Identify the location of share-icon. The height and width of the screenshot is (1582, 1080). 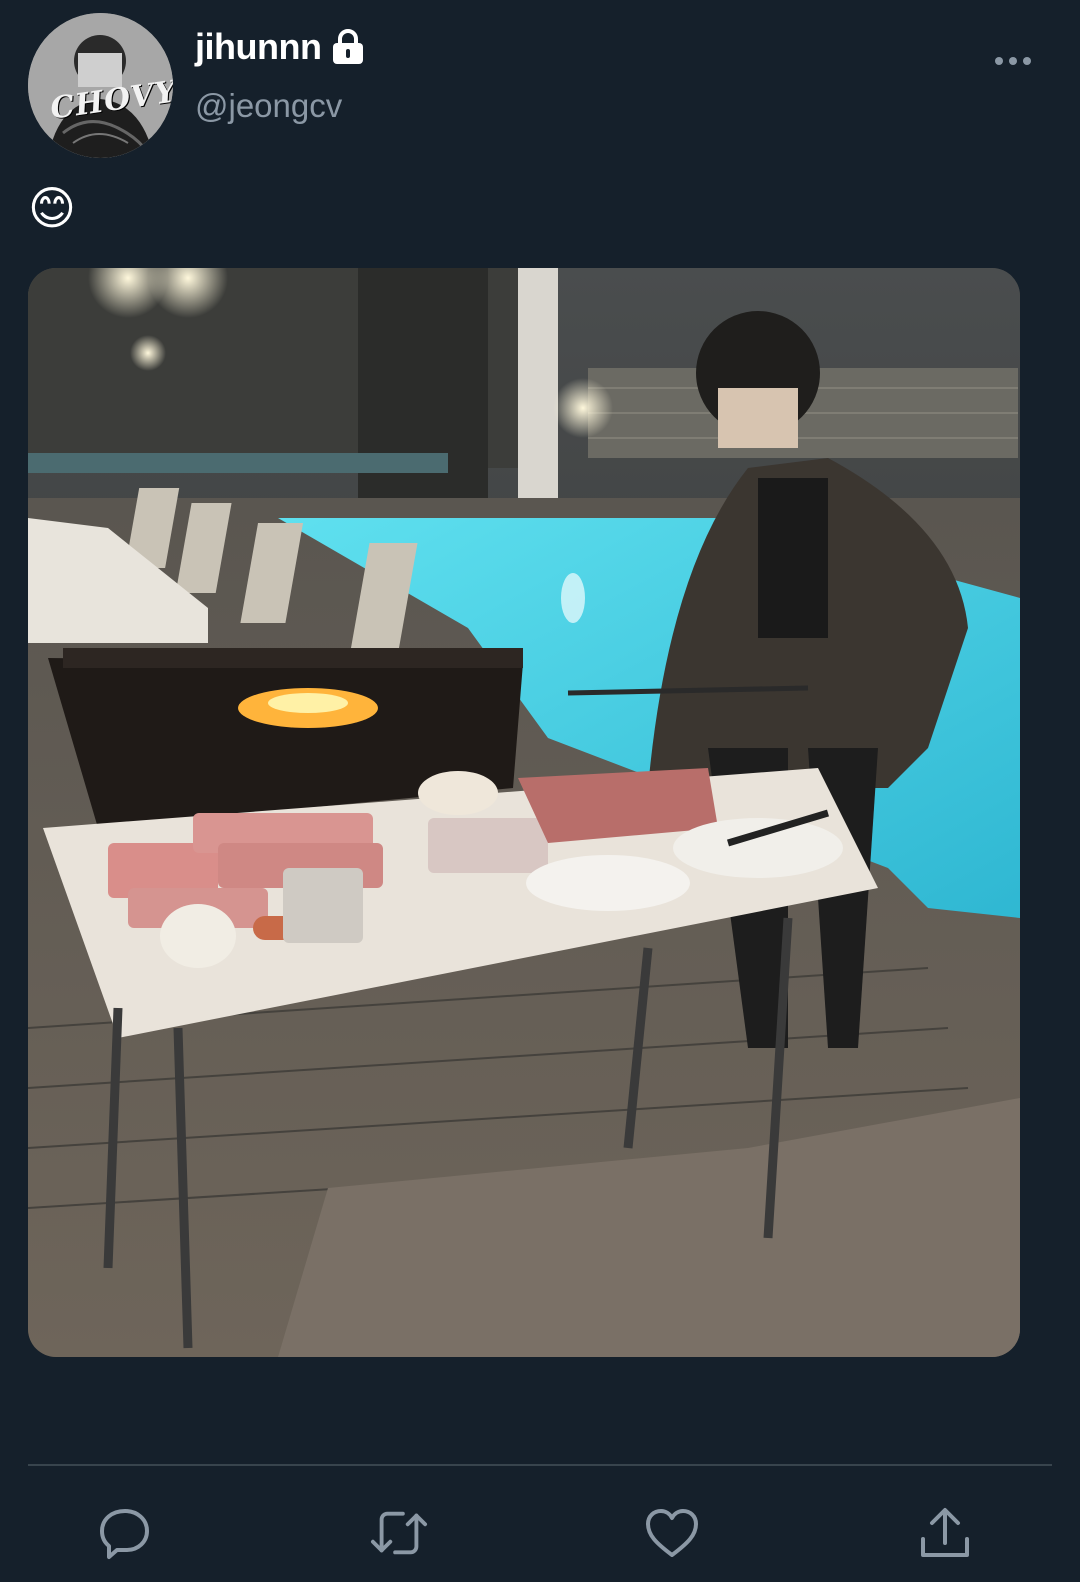
(945, 1532).